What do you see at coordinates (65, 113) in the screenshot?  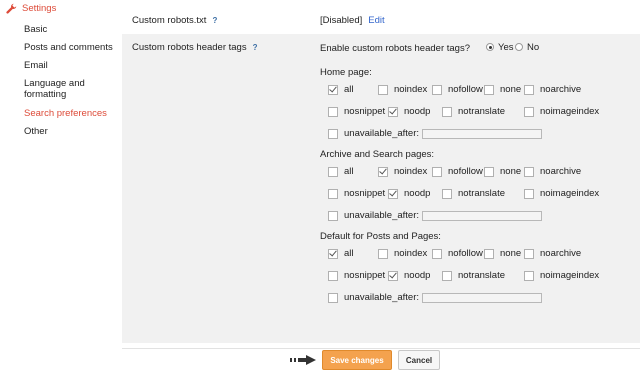 I see `sidebar-item-search-preferences: Search preferences` at bounding box center [65, 113].